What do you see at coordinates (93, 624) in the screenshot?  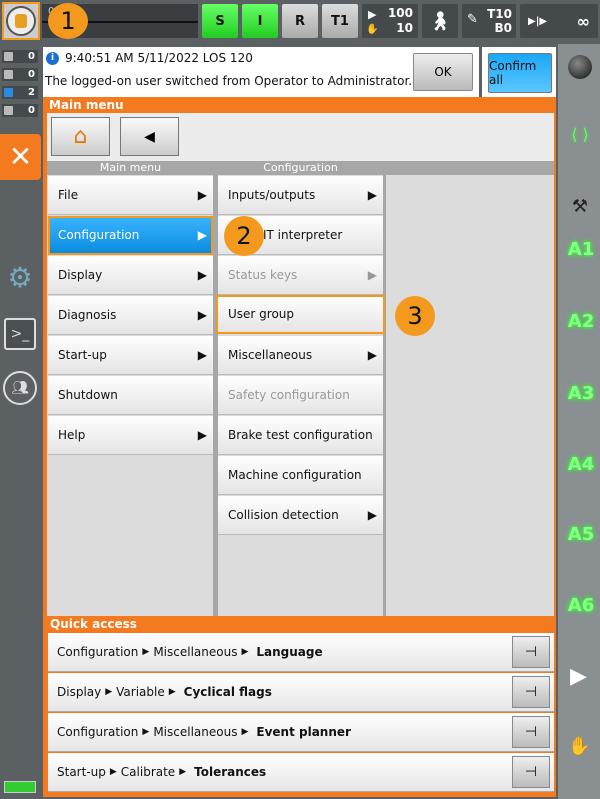 I see `quick-access-title: Quick access` at bounding box center [93, 624].